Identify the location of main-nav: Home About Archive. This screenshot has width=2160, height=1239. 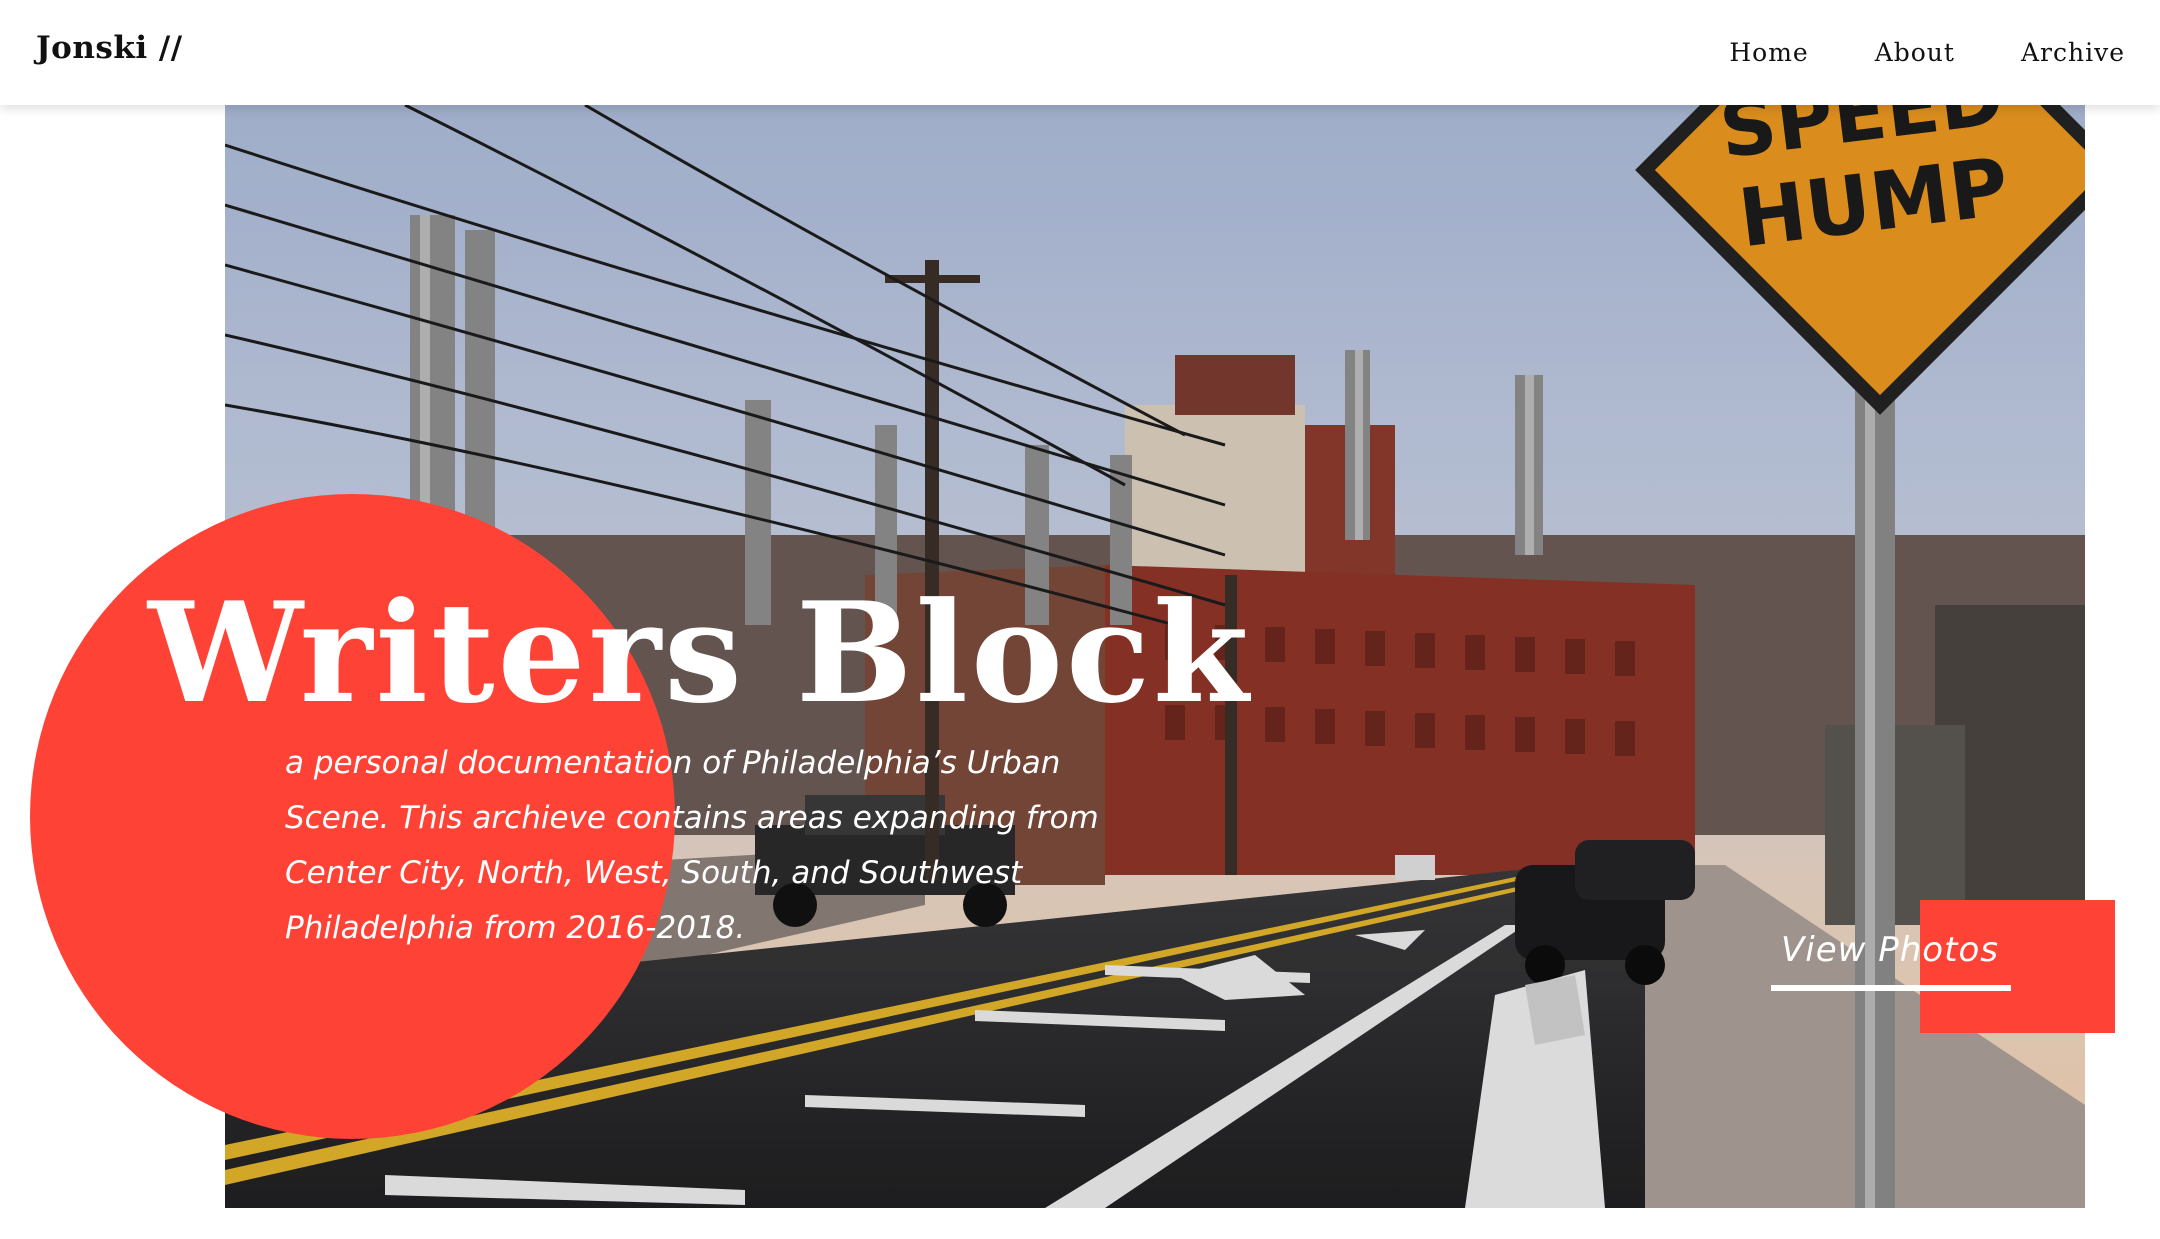
(1927, 52).